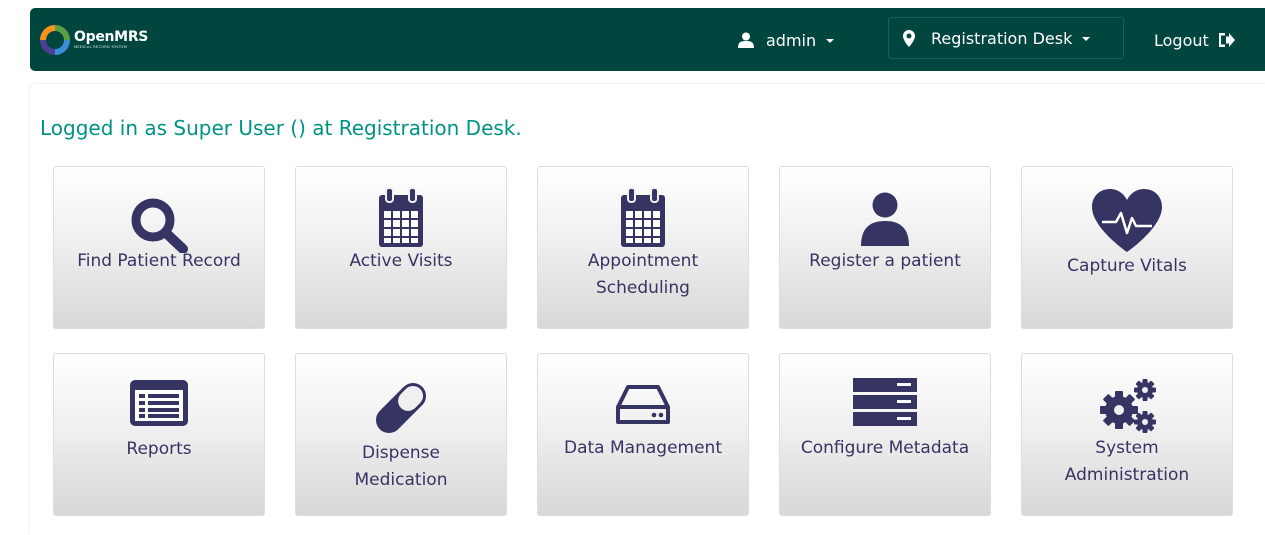  I want to click on heartbeat-icon, so click(1127, 220).